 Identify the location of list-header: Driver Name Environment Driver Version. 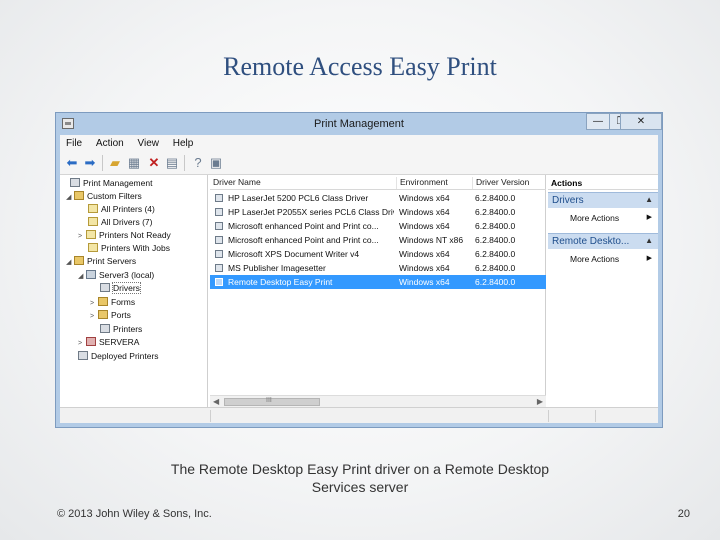
(378, 182).